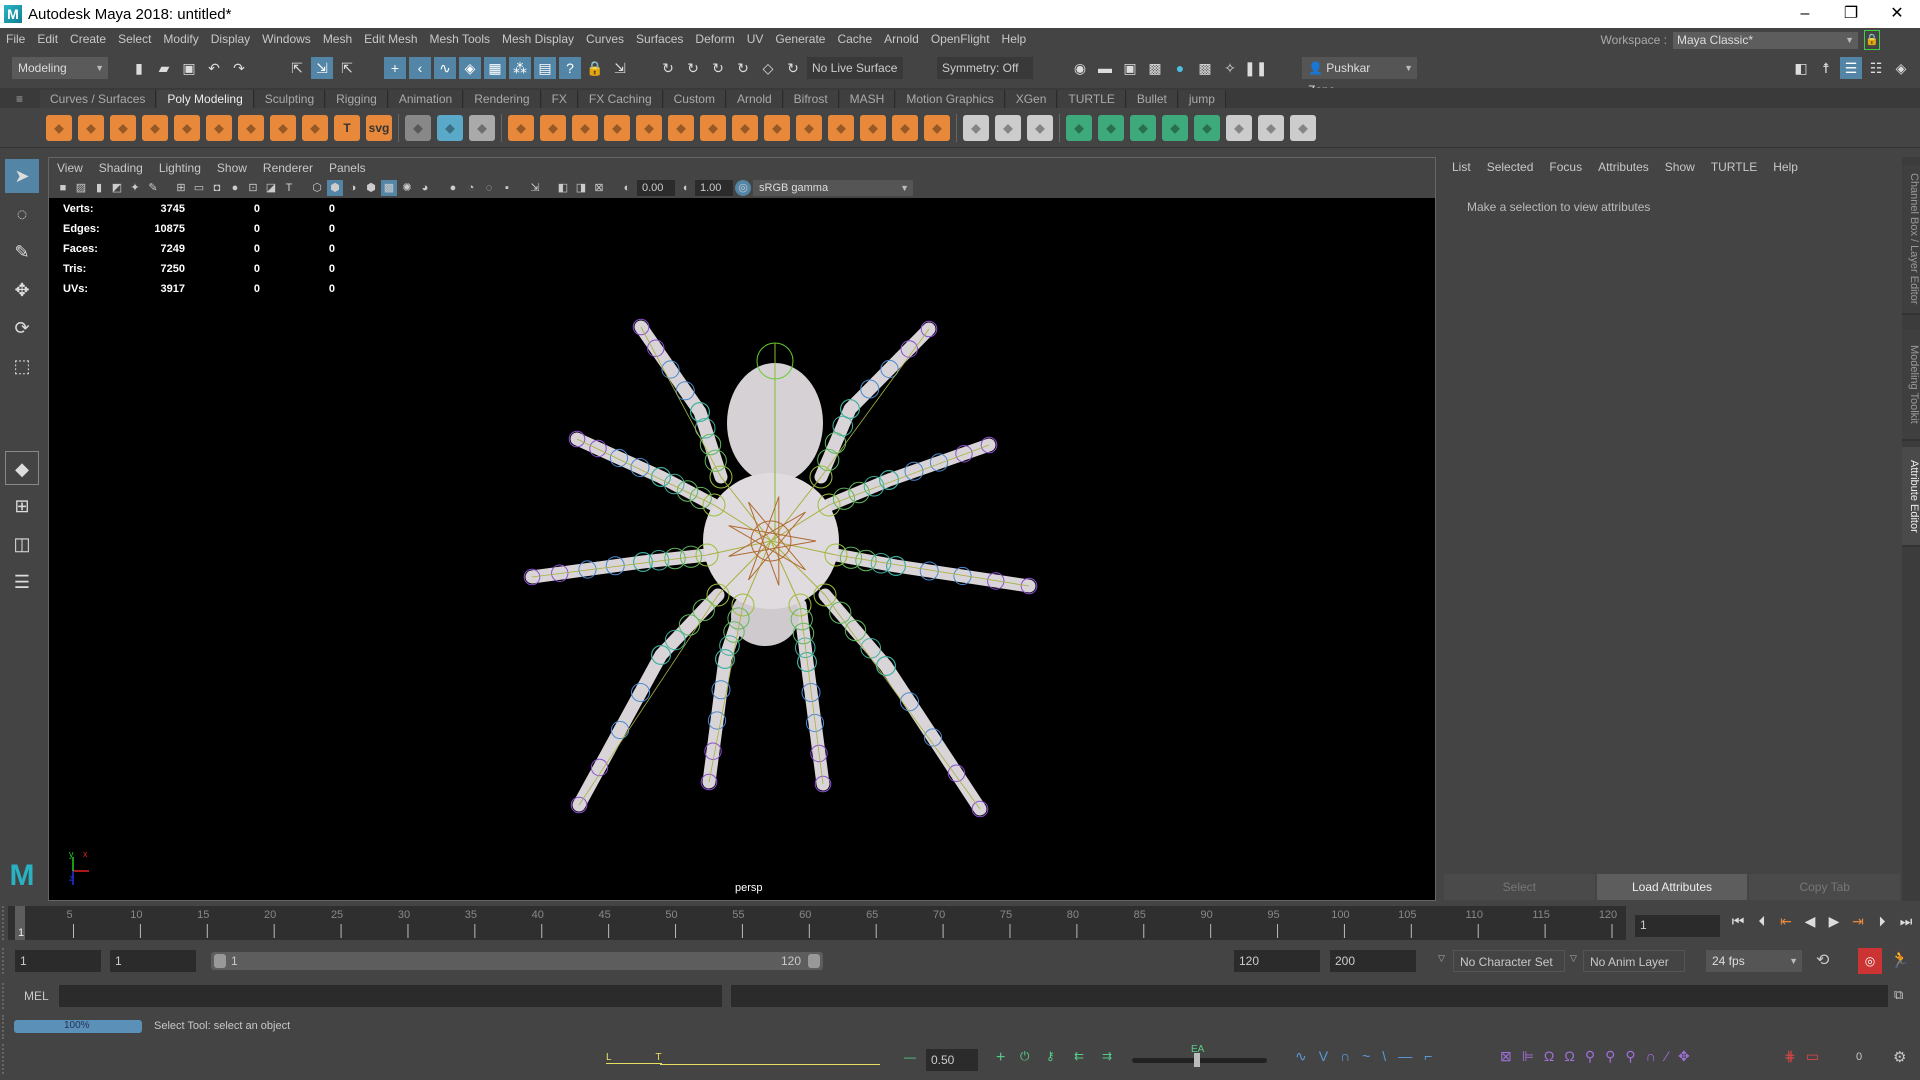 The width and height of the screenshot is (1920, 1080). What do you see at coordinates (811, 99) in the screenshot?
I see `shelf-tab-bifrost: Bifrost` at bounding box center [811, 99].